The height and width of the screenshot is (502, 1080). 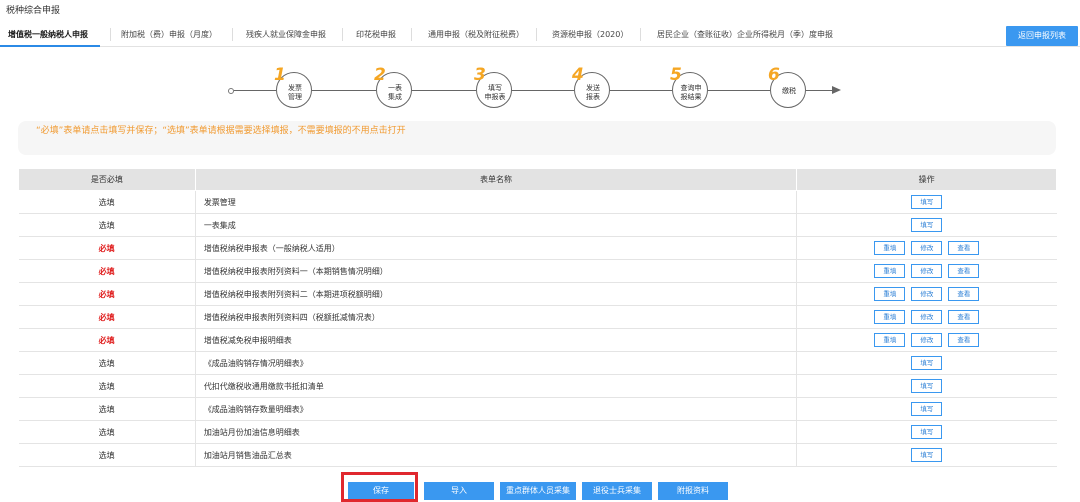 I want to click on column-header-required: 是否必填, so click(x=107, y=179).